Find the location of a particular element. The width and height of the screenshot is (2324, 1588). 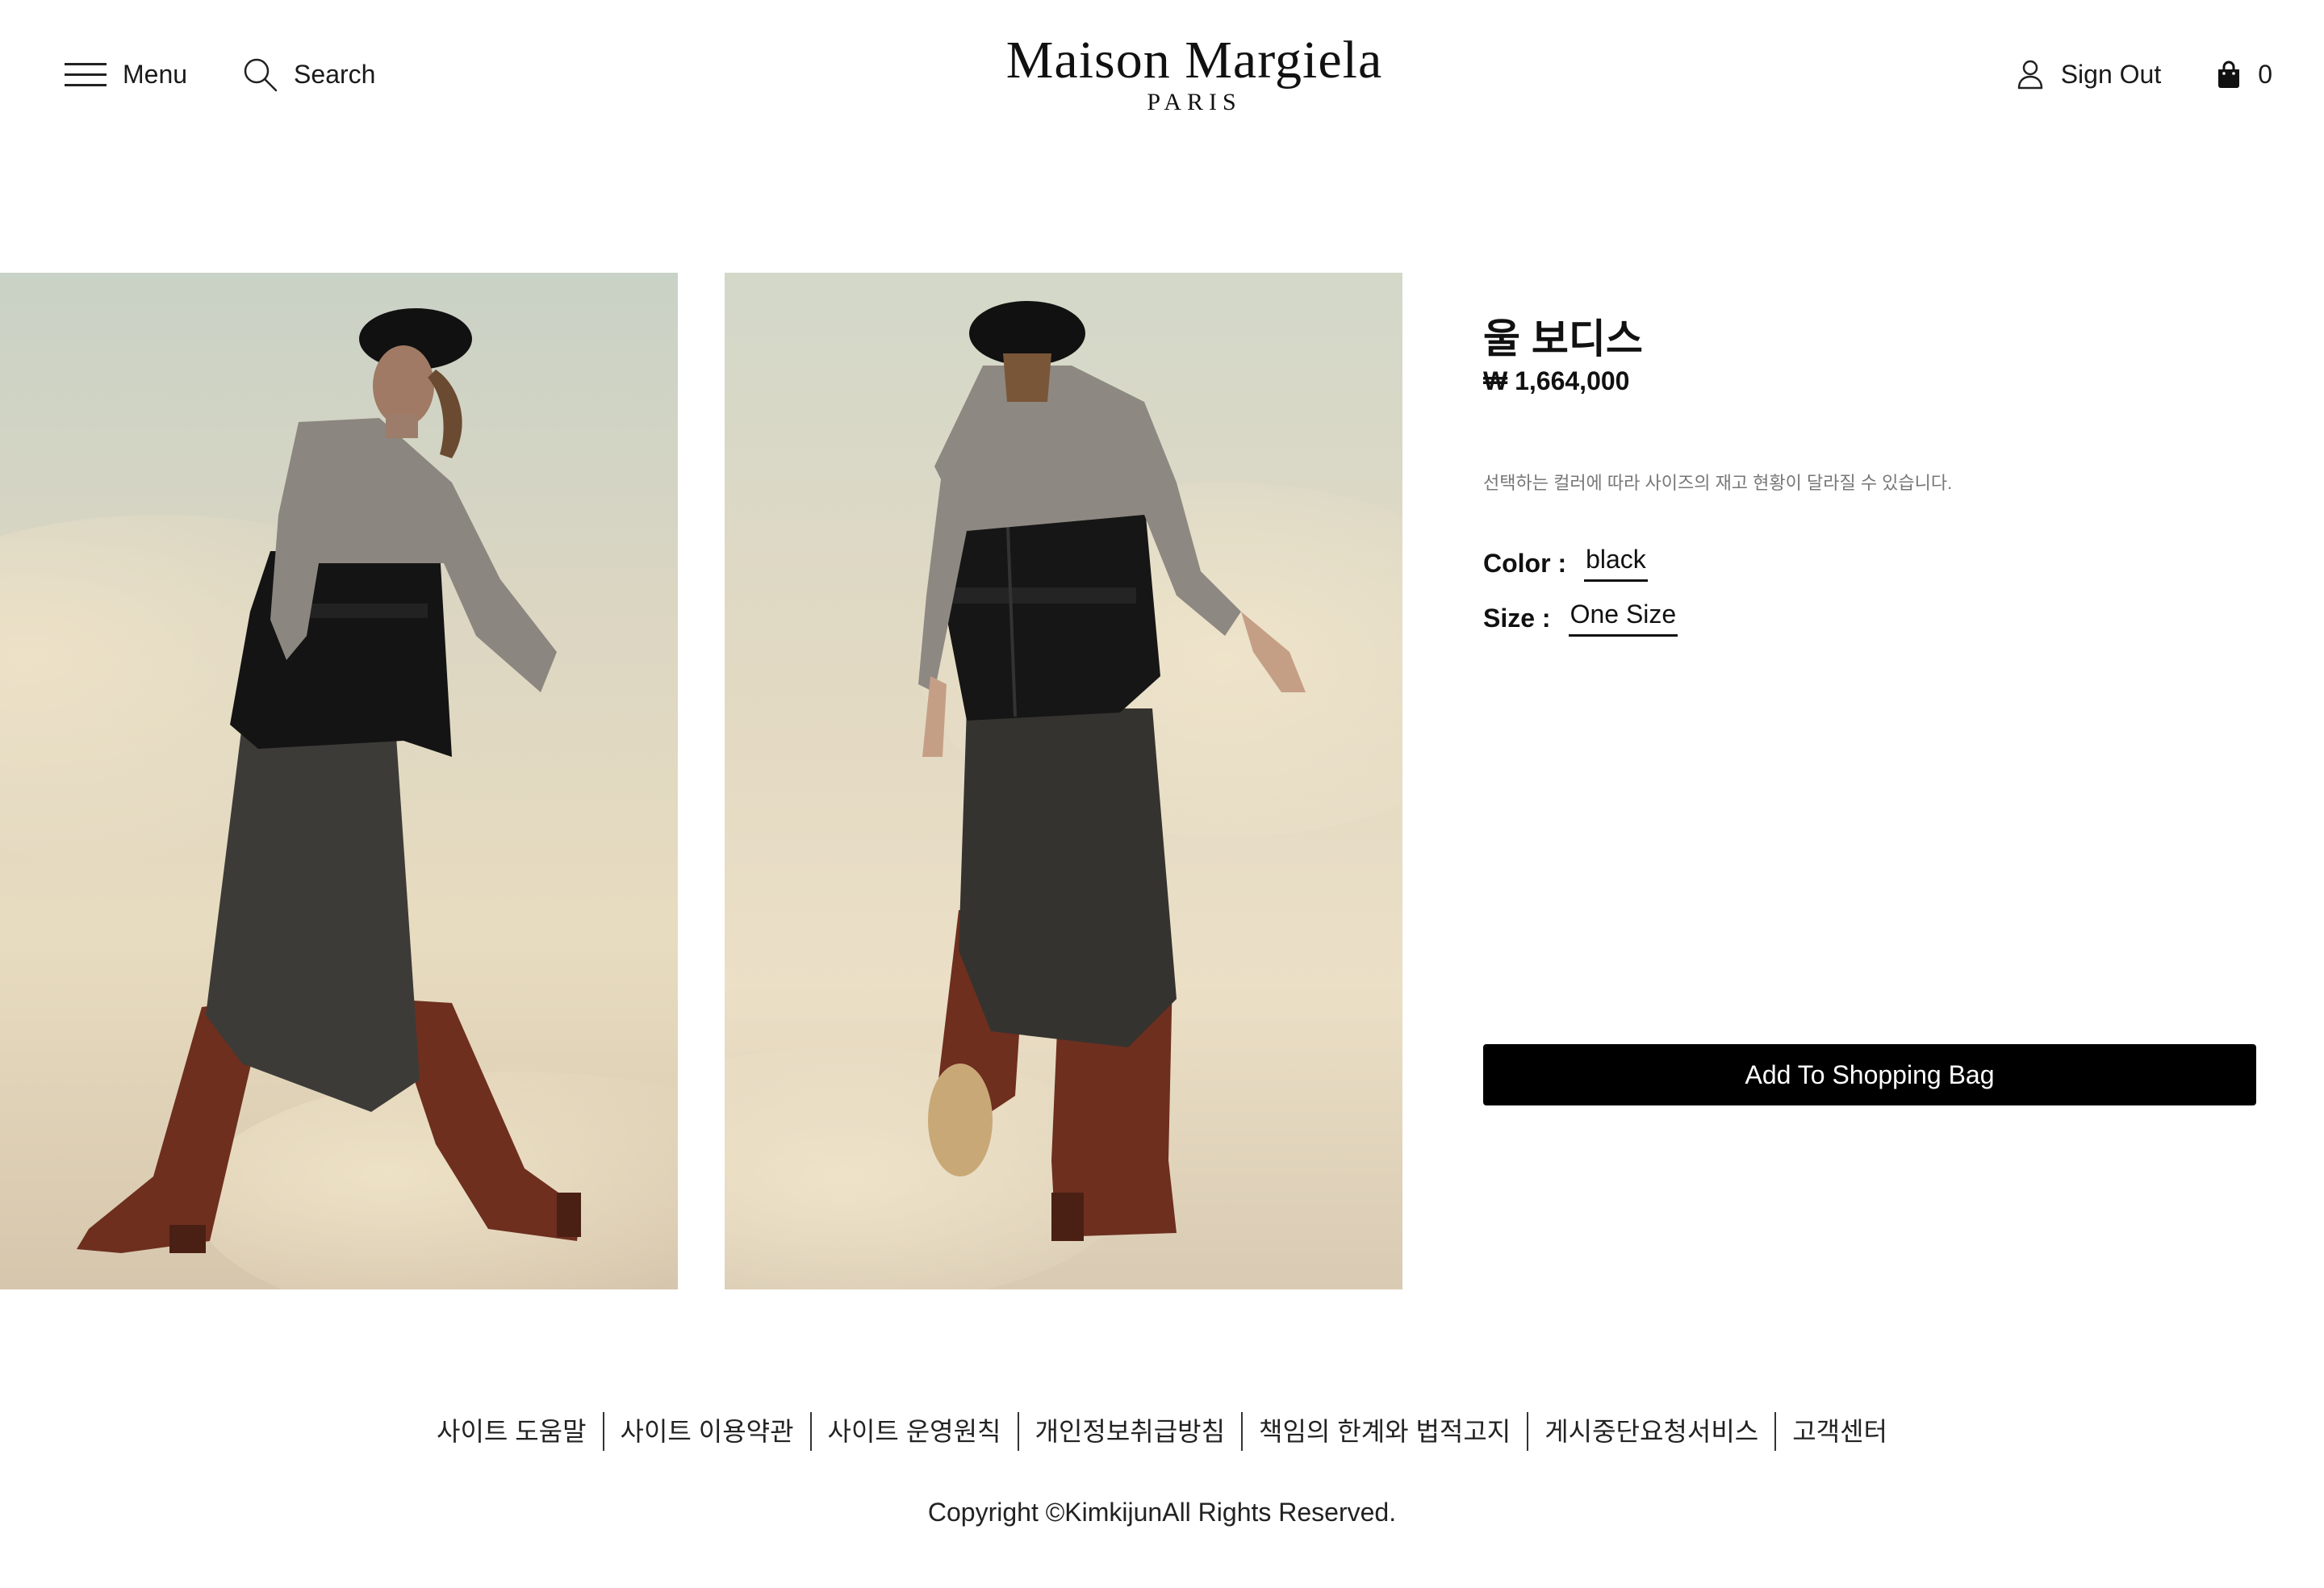

header-left-group: Menu Search is located at coordinates (220, 74).